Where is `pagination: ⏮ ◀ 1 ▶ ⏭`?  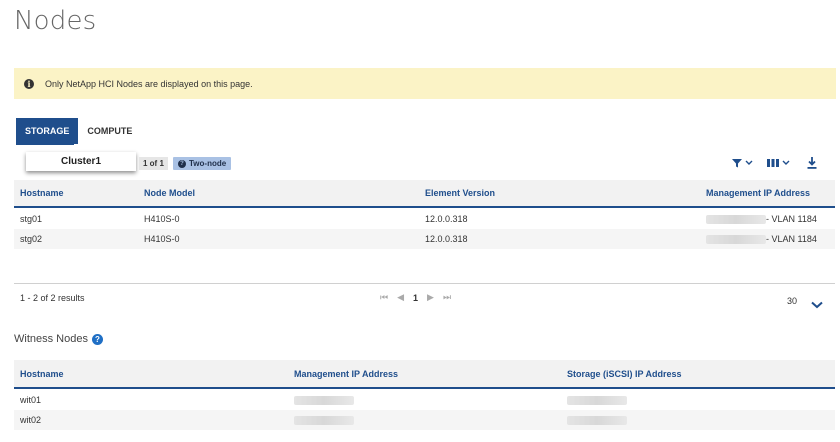
pagination: ⏮ ◀ 1 ▶ ⏭ is located at coordinates (415, 297).